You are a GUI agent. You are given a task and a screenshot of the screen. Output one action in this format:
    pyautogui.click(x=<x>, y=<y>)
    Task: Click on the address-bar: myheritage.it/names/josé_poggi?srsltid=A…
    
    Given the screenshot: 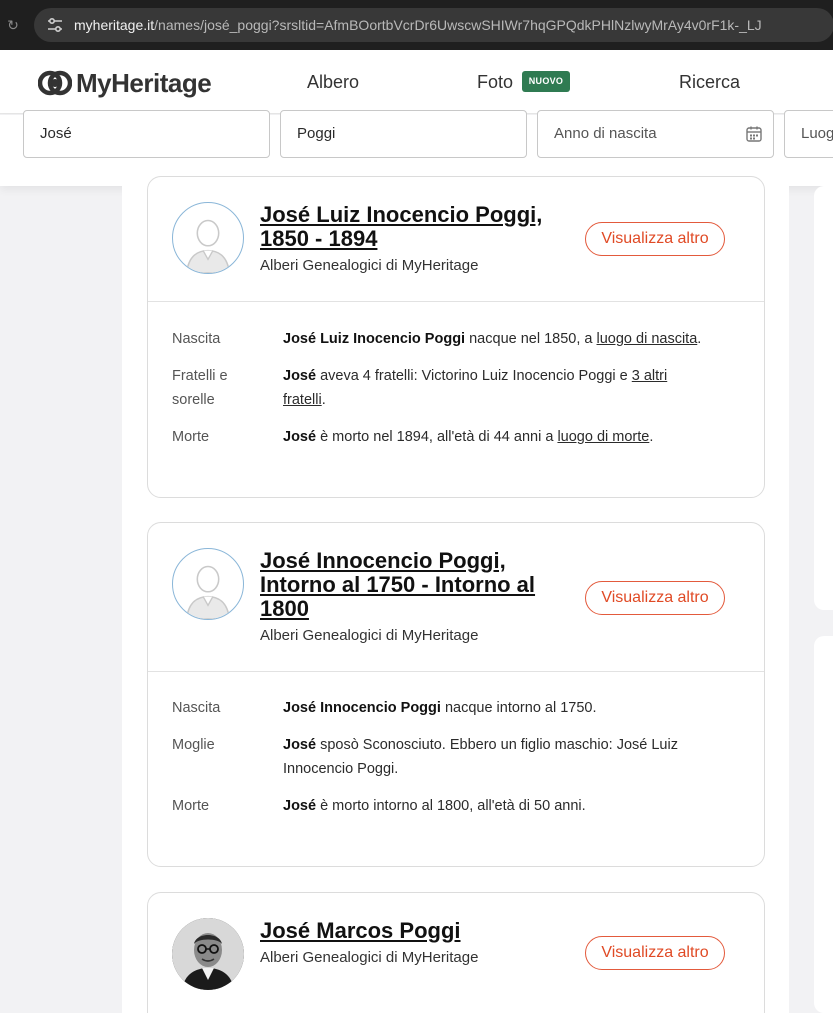 What is the action you would take?
    pyautogui.click(x=433, y=25)
    